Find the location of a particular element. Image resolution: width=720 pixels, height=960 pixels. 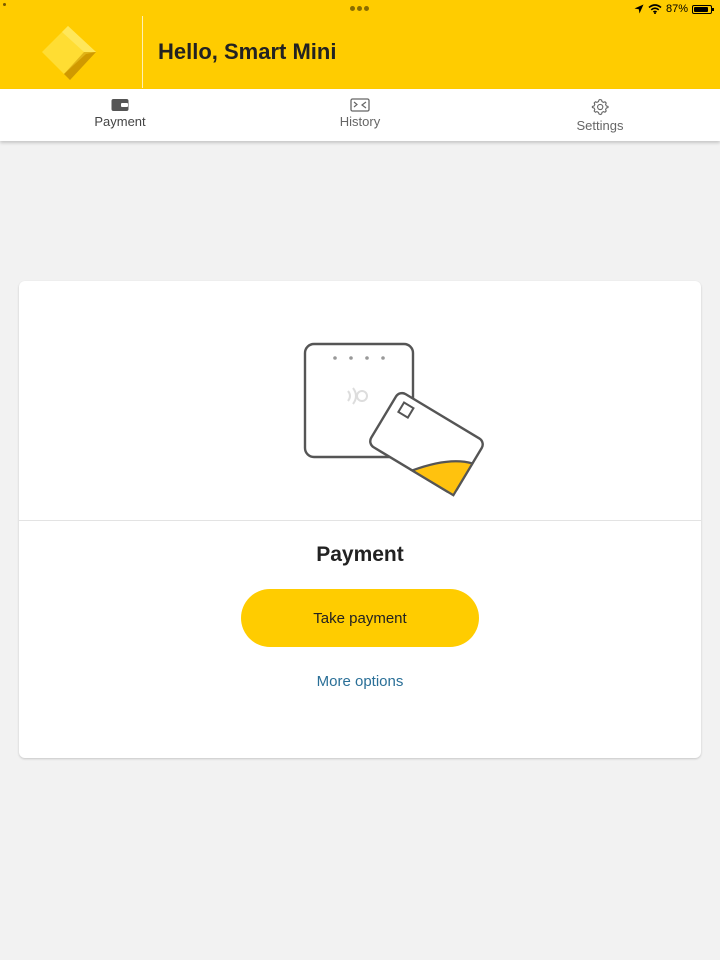

gear-icon is located at coordinates (600, 107).